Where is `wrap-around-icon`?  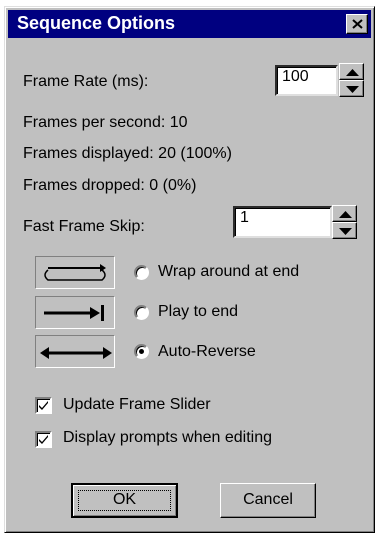
wrap-around-icon is located at coordinates (75, 272).